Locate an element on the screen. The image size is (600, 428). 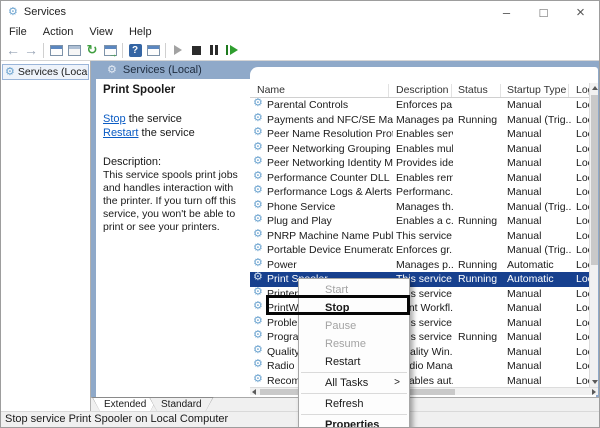
column-header-startup-type: Startup Type is located at coordinates (536, 90).